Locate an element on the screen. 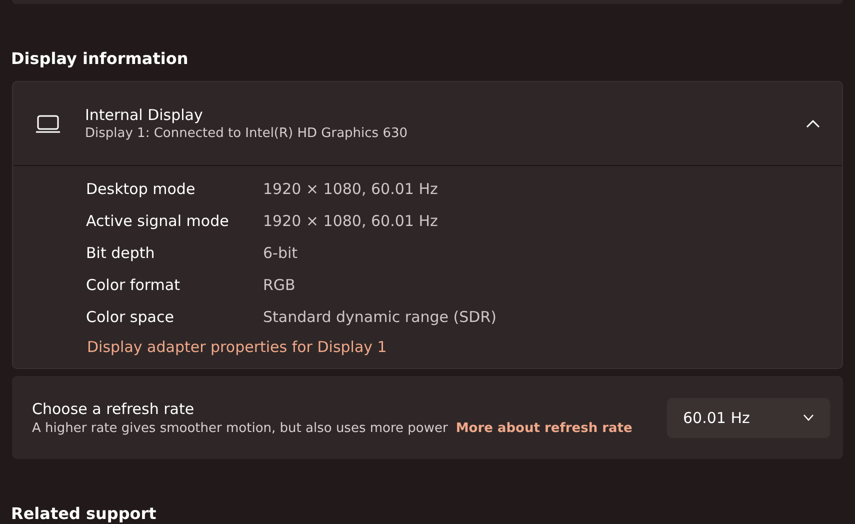 The width and height of the screenshot is (855, 524). laptop-icon is located at coordinates (48, 123).